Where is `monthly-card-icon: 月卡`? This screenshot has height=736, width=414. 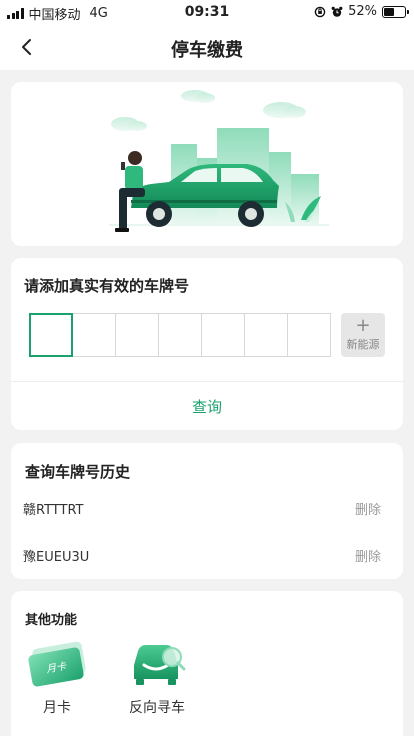
monthly-card-icon: 月卡 is located at coordinates (57, 664).